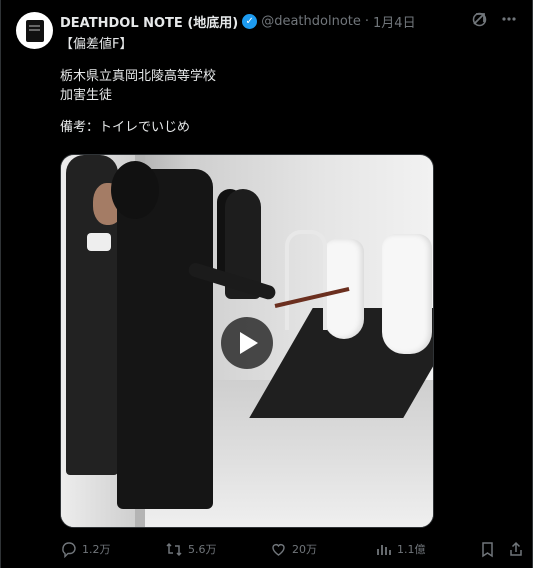 The height and width of the screenshot is (568, 533). Describe the element at coordinates (69, 549) in the screenshot. I see `reply-icon` at that location.